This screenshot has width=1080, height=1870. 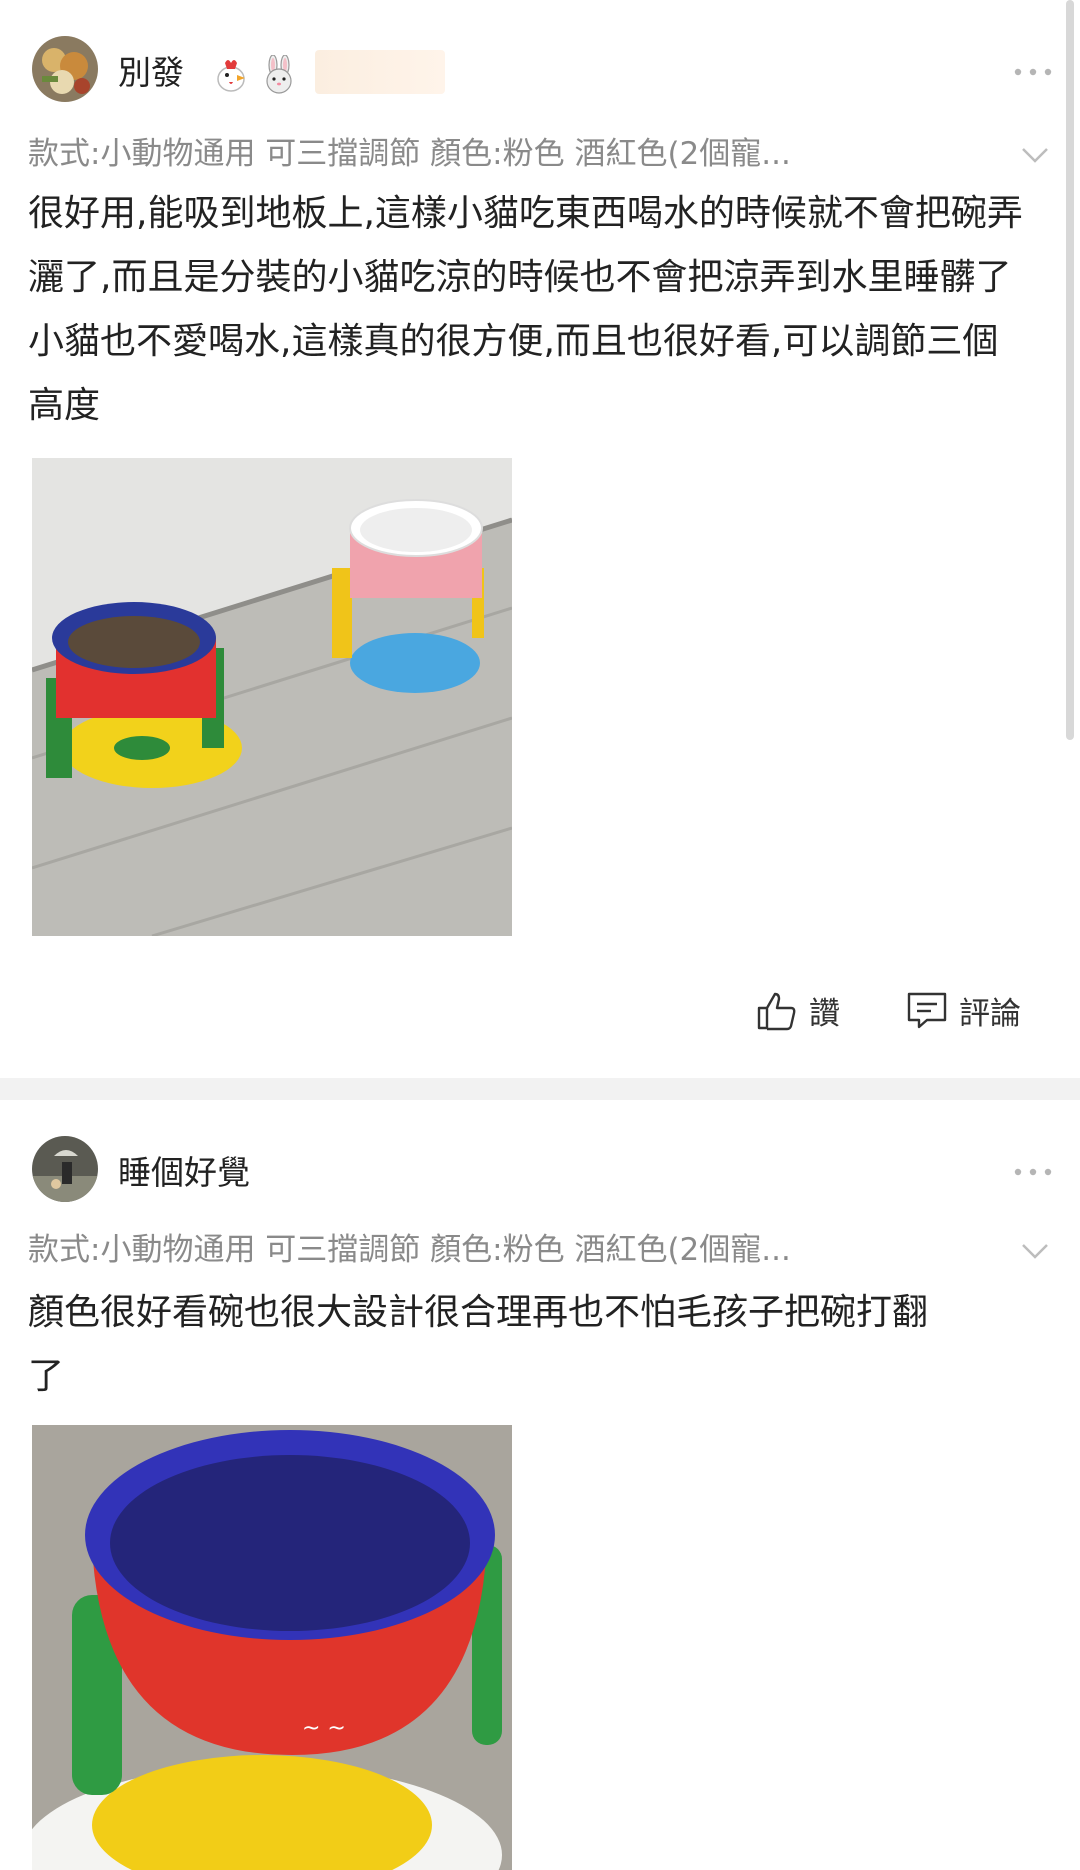 What do you see at coordinates (540, 1089) in the screenshot?
I see `section-divider` at bounding box center [540, 1089].